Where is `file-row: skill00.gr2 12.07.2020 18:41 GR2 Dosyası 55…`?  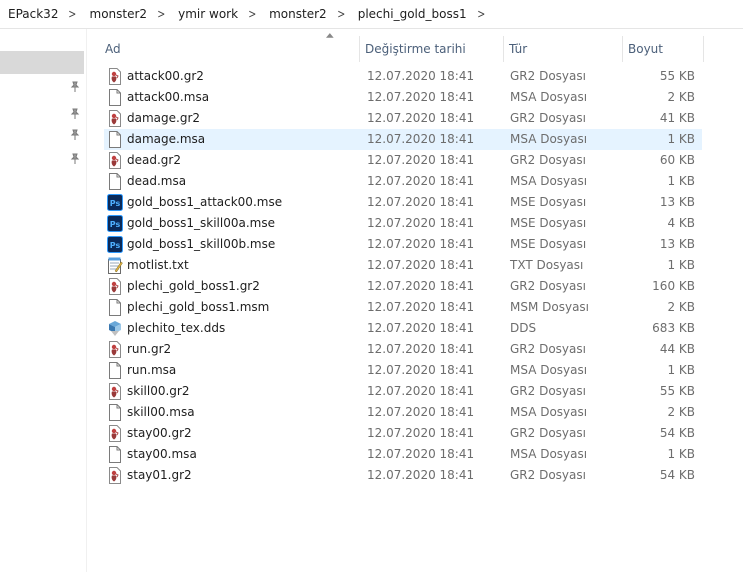
file-row: skill00.gr2 12.07.2020 18:41 GR2 Dosyası 55… is located at coordinates (403, 391).